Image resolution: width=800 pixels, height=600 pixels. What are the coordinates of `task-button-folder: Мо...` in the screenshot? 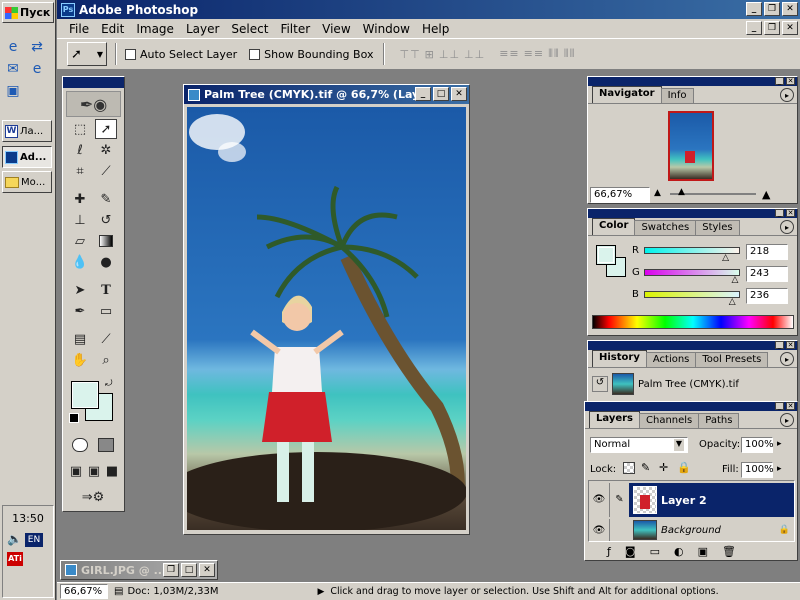 It's located at (27, 182).